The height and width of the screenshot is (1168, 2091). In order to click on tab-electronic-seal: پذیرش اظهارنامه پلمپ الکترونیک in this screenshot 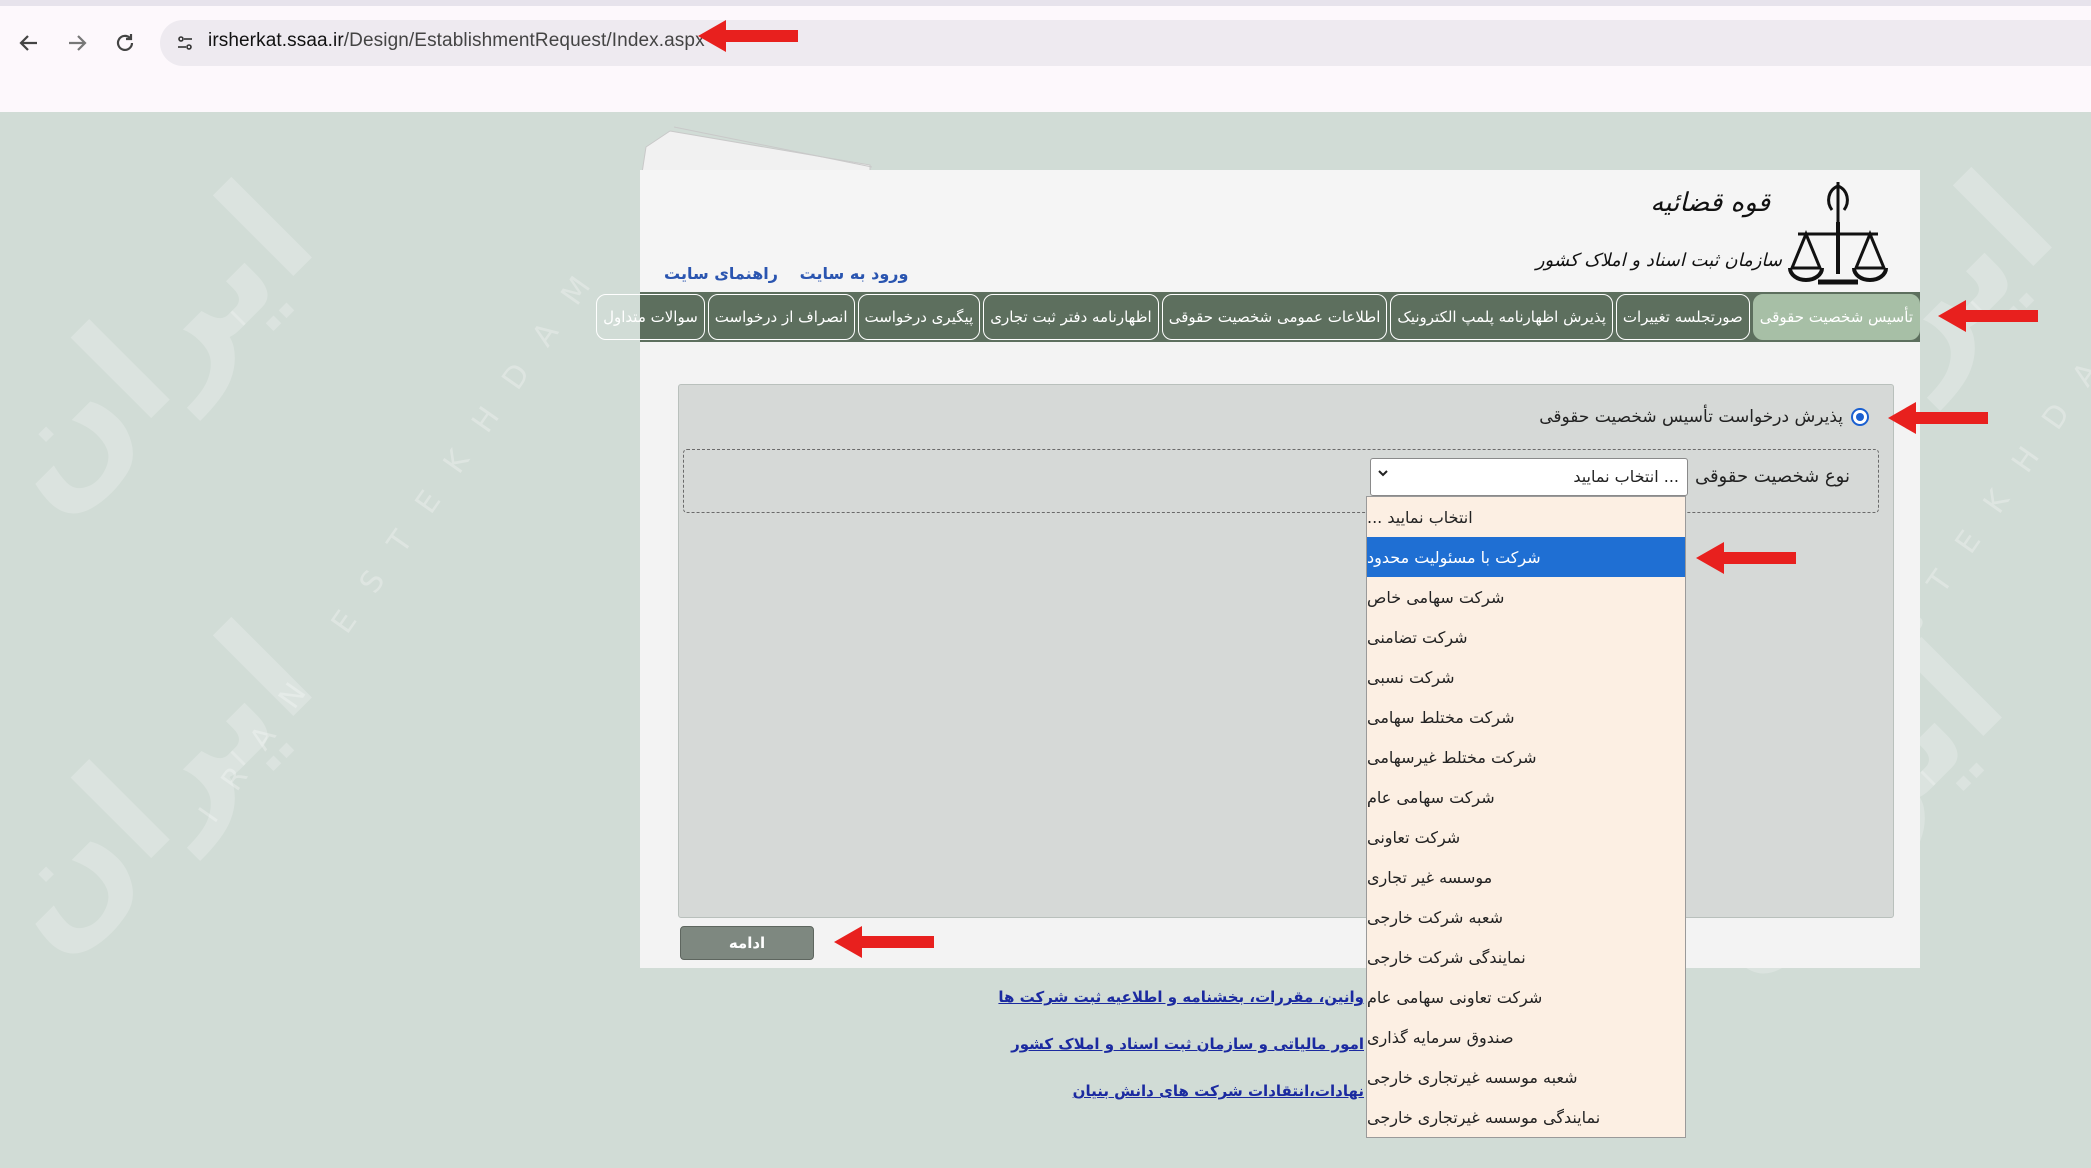, I will do `click(1501, 317)`.